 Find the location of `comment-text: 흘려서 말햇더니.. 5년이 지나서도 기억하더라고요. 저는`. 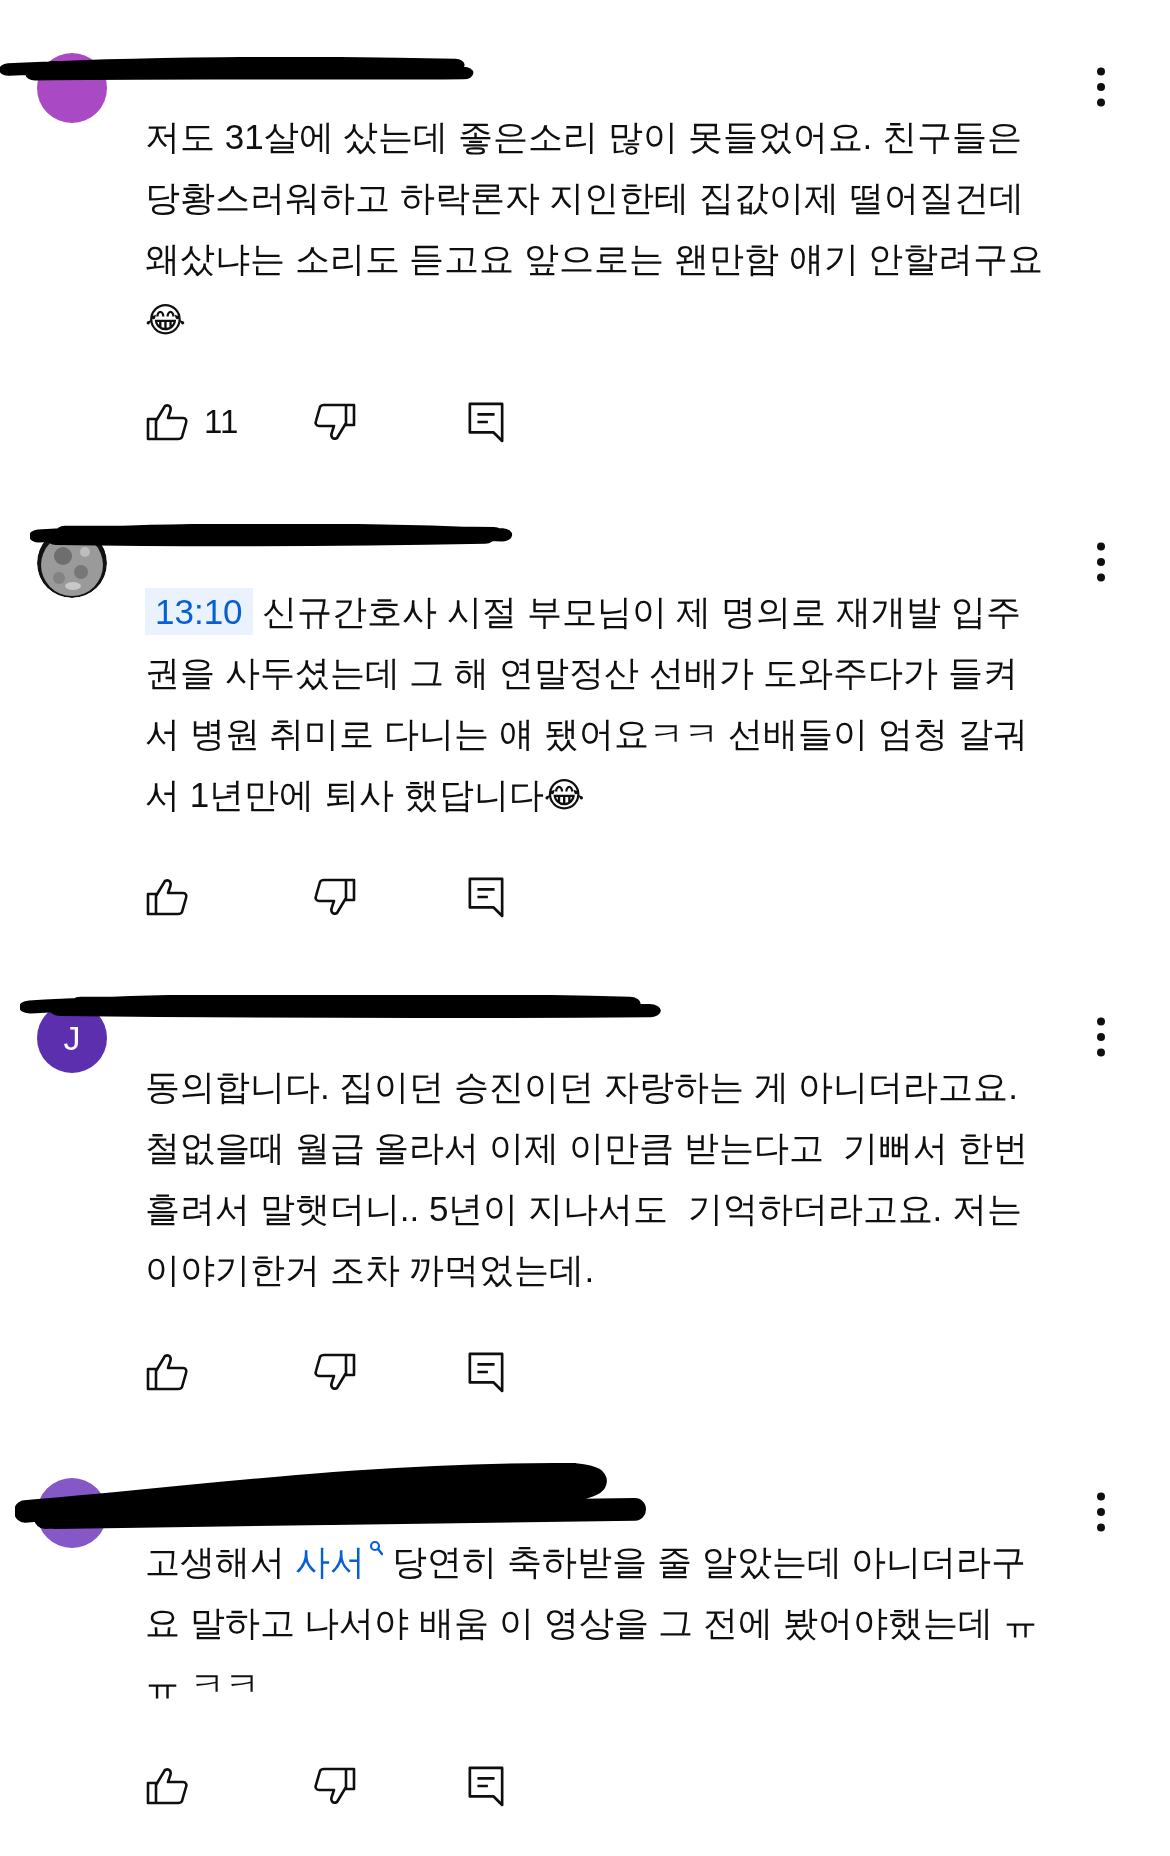

comment-text: 흘려서 말햇더니.. 5년이 지나서도 기억하더라고요. 저는 is located at coordinates (584, 1209).